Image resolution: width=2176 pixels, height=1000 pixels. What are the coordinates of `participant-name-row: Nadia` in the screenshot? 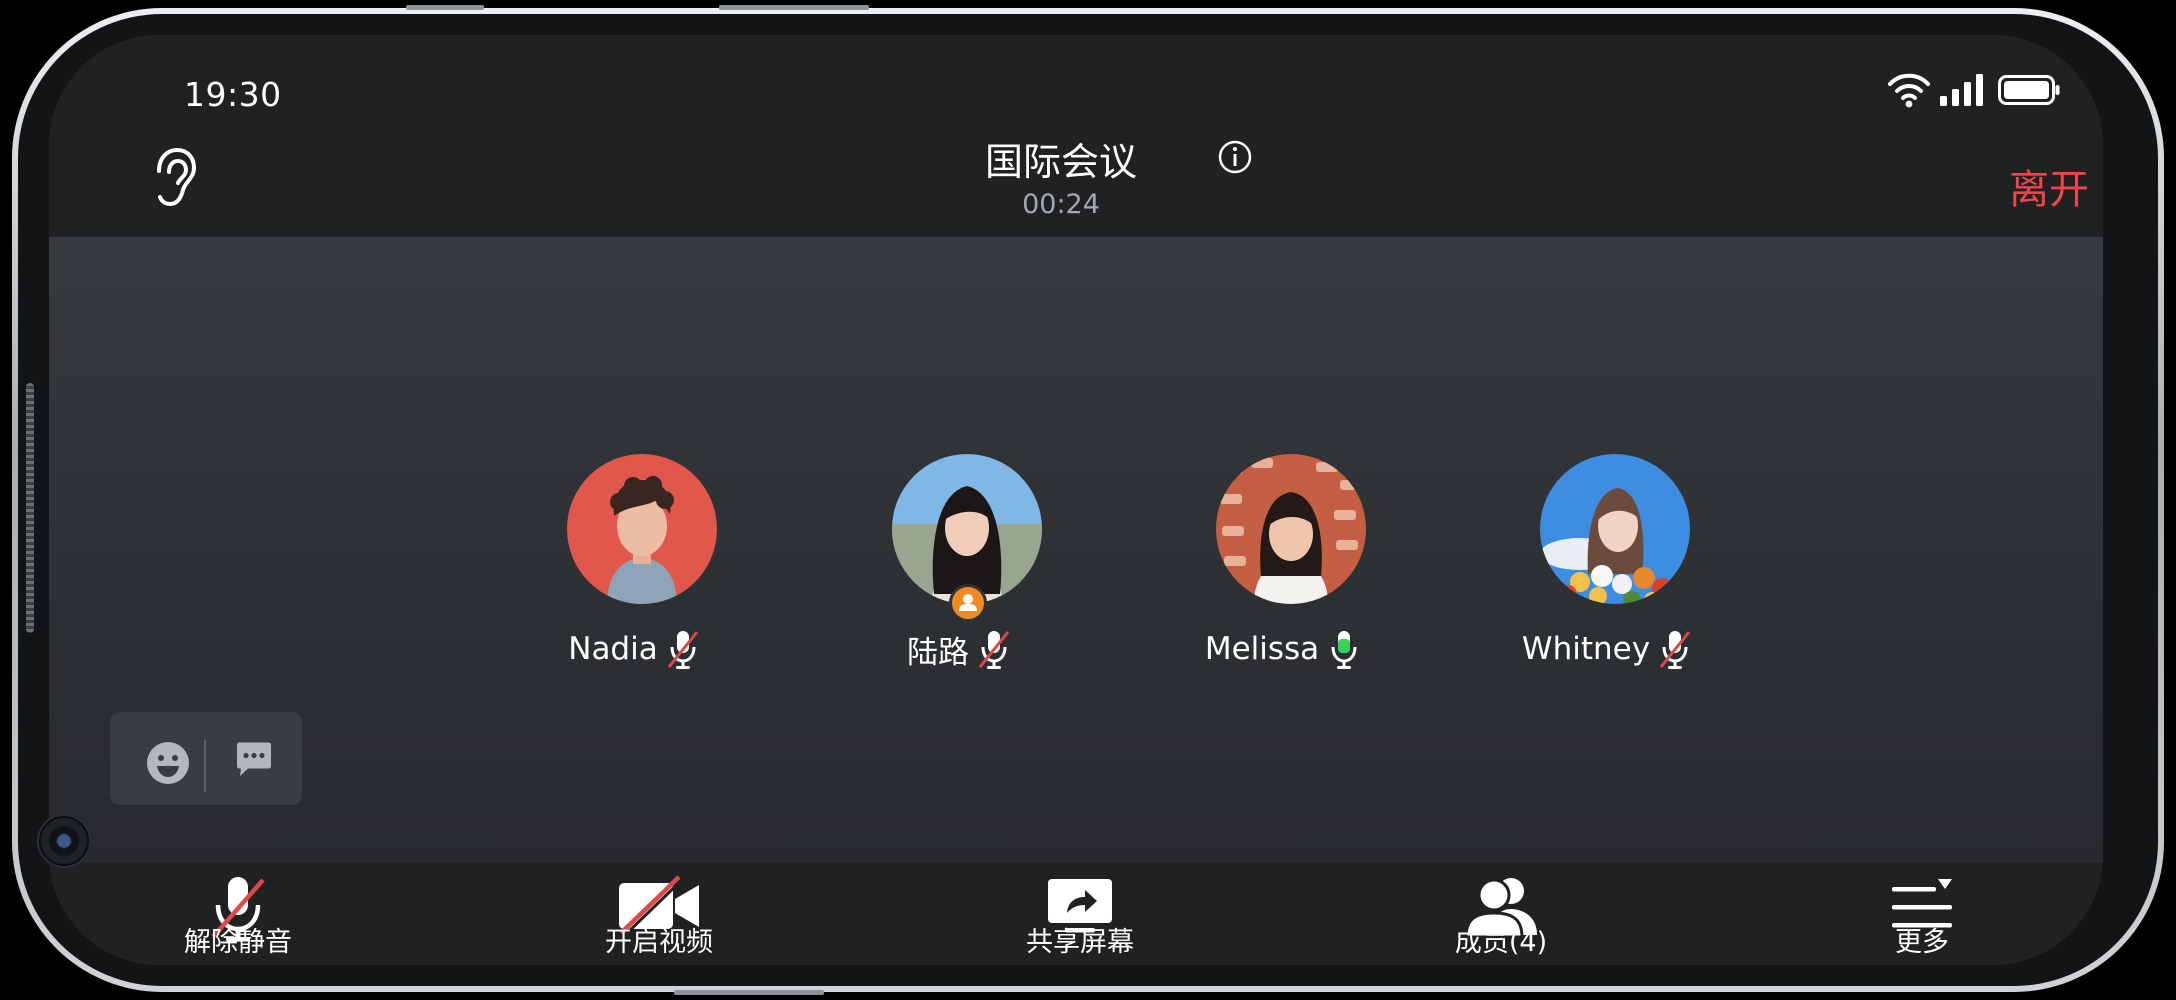 It's located at (634, 649).